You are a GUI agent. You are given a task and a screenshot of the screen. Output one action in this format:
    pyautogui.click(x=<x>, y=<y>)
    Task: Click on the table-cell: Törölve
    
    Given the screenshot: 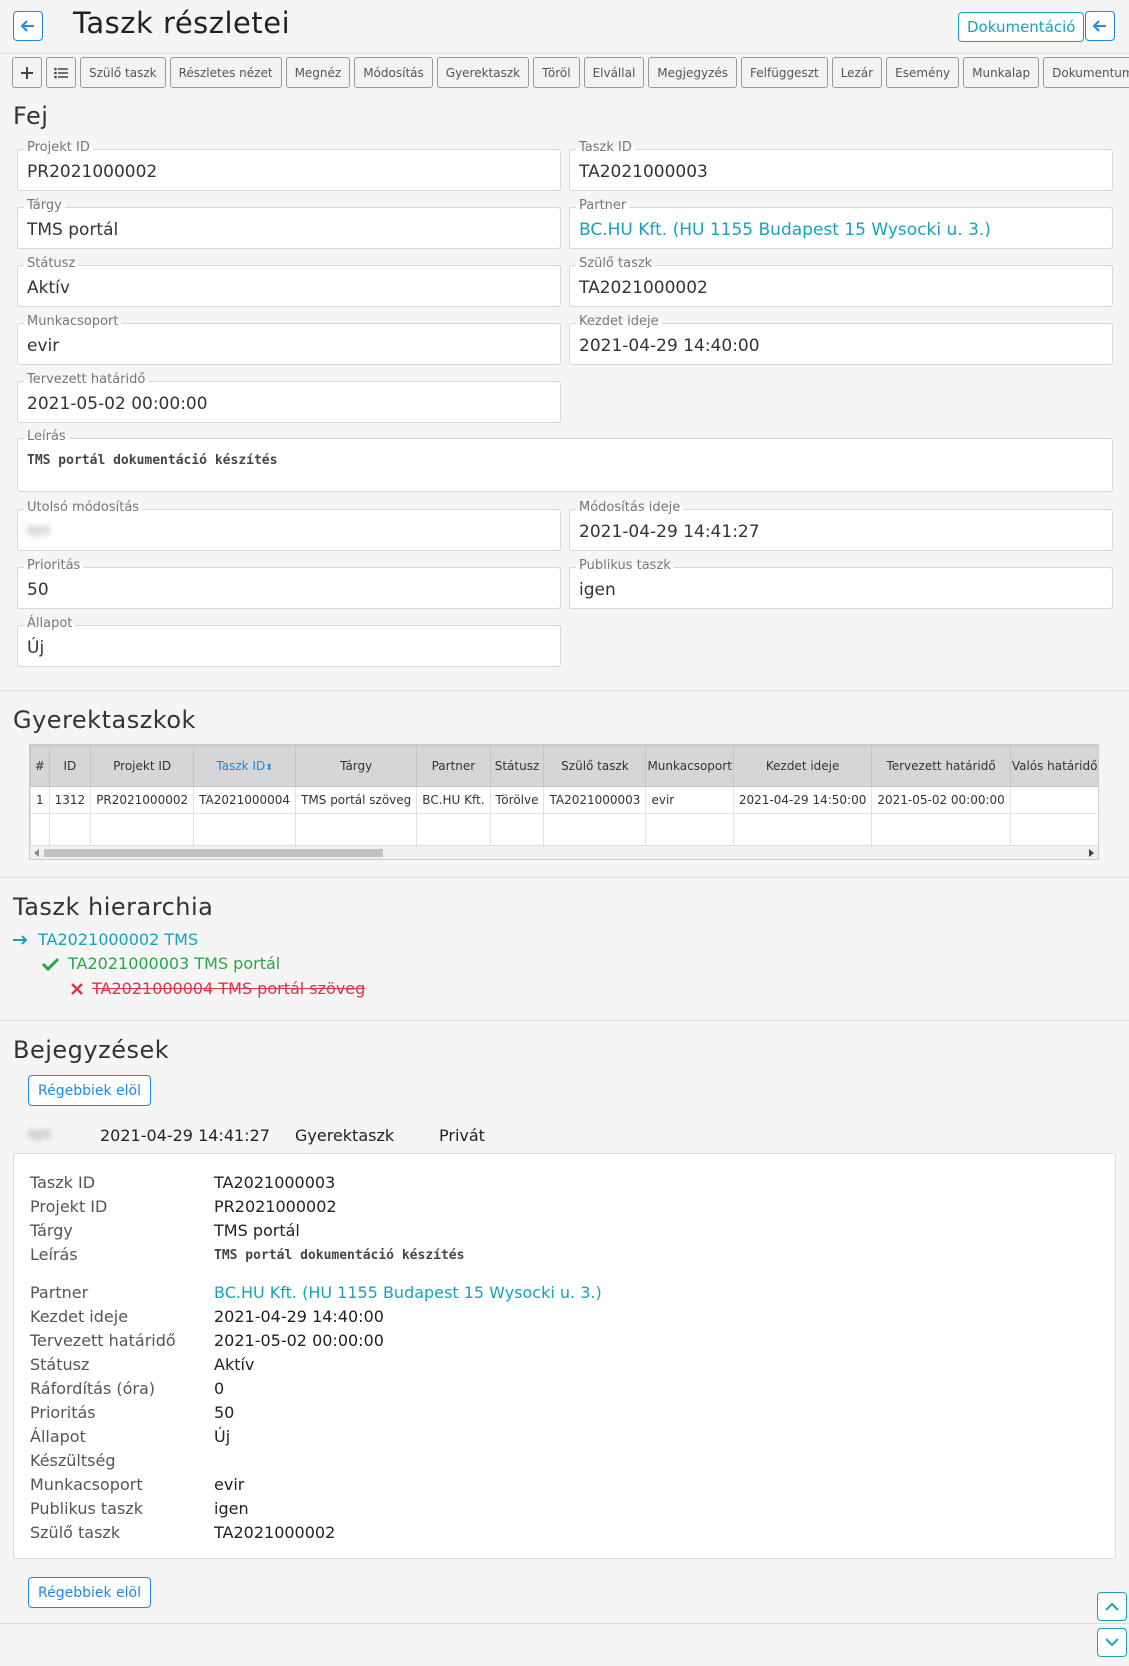 What is the action you would take?
    pyautogui.click(x=517, y=800)
    